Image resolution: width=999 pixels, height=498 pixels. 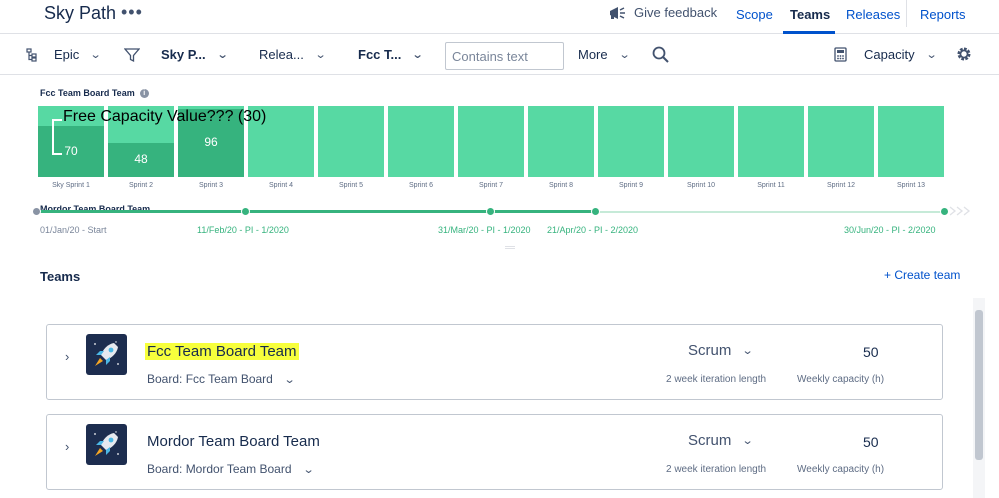 What do you see at coordinates (281, 185) in the screenshot?
I see `sprint-label: Sprint 4` at bounding box center [281, 185].